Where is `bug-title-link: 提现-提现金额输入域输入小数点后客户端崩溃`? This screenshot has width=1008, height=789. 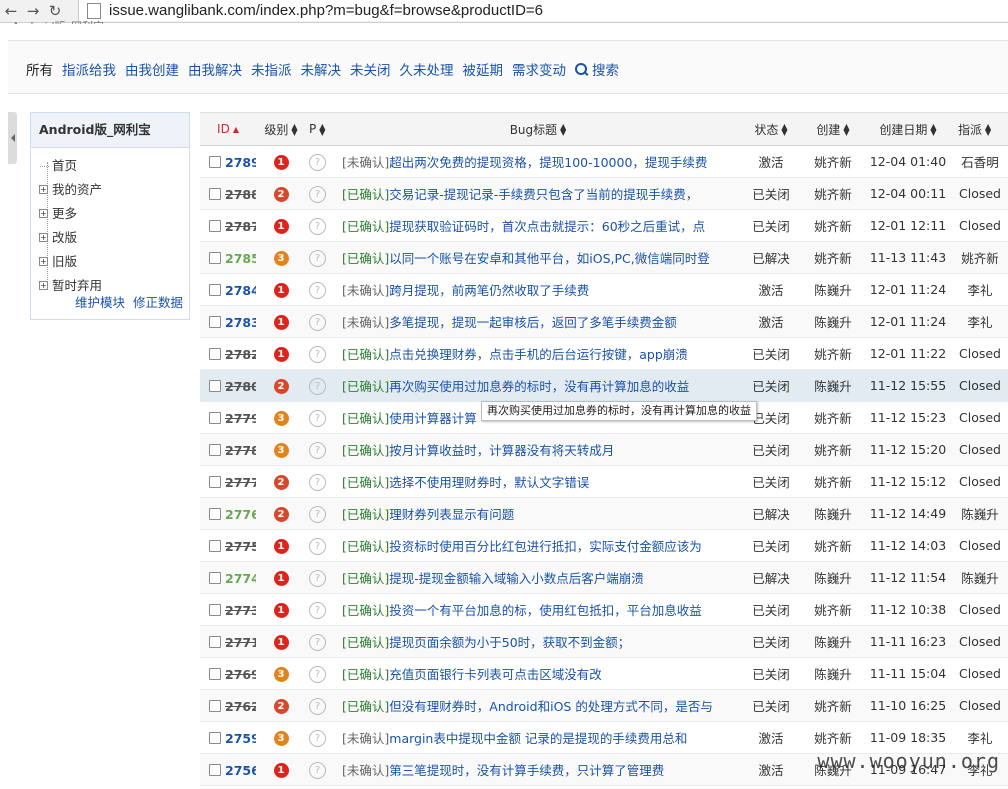 bug-title-link: 提现-提现金额输入域输入小数点后客户端崩溃 is located at coordinates (516, 578).